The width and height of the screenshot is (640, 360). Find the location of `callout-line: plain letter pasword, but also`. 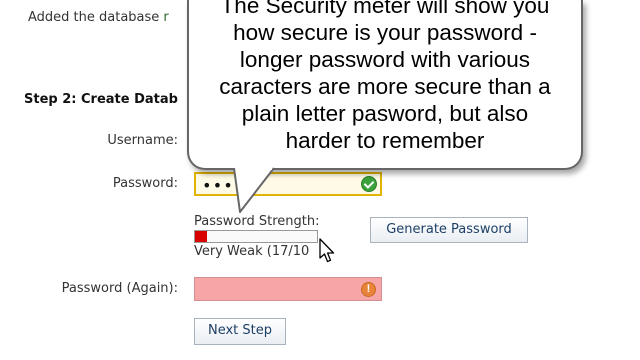

callout-line: plain letter pasword, but also is located at coordinates (385, 113).